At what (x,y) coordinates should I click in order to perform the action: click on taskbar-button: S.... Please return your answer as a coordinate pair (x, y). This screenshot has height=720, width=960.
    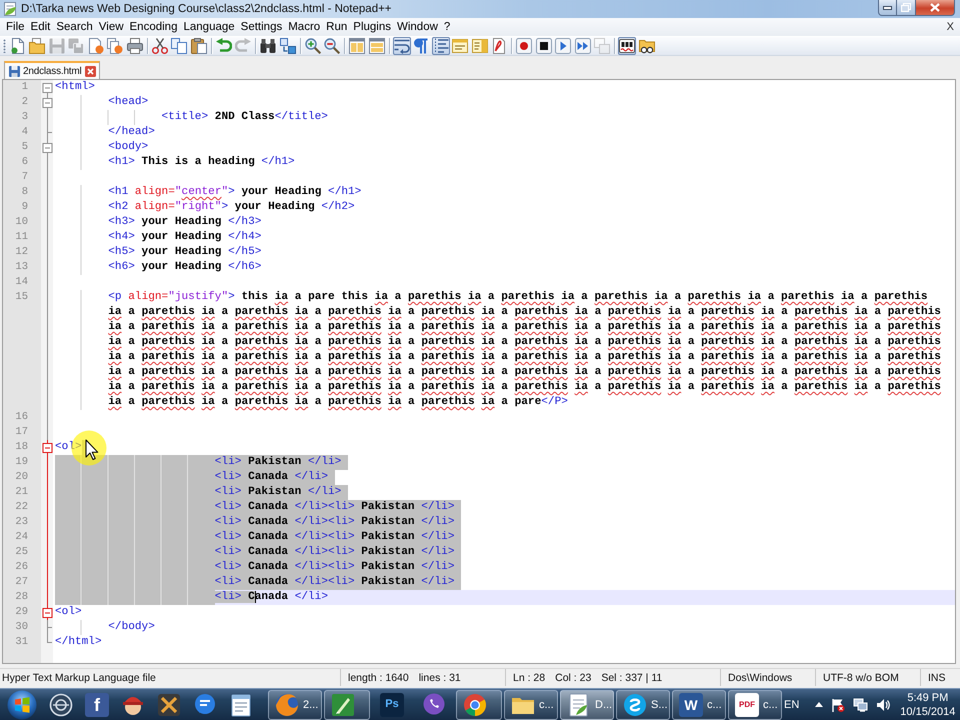
    Looking at the image, I should click on (643, 705).